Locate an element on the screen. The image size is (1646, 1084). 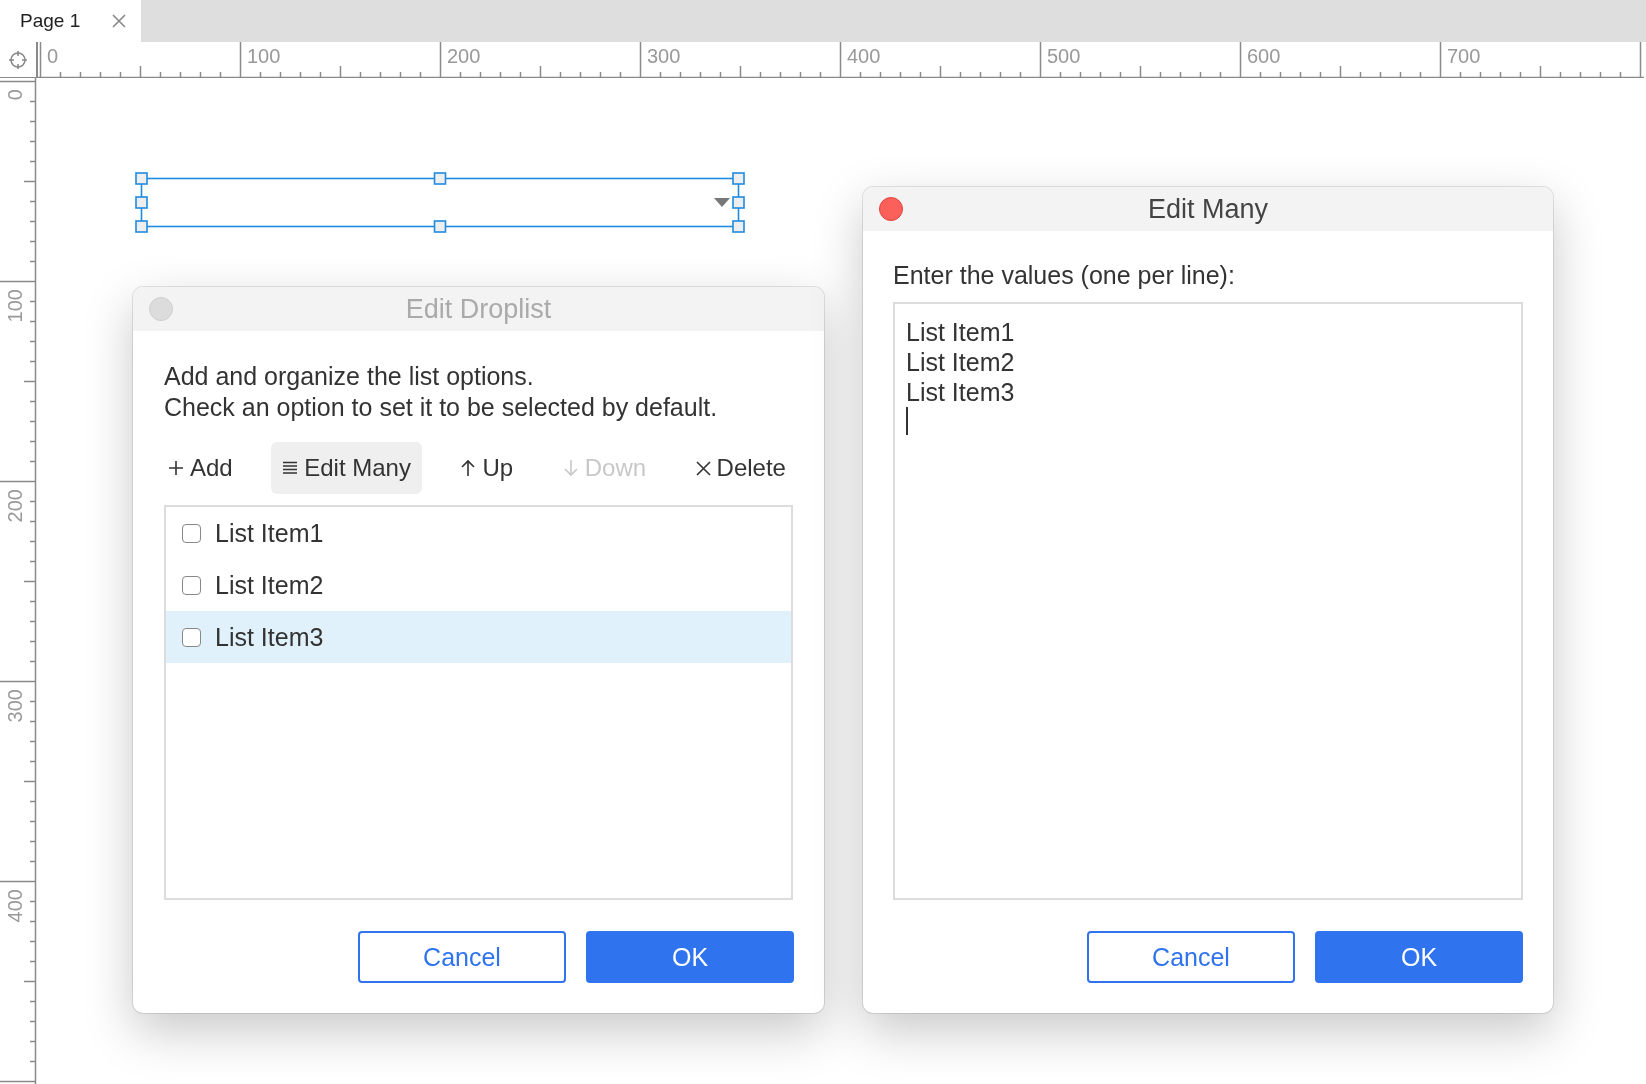
lines-icon is located at coordinates (290, 468).